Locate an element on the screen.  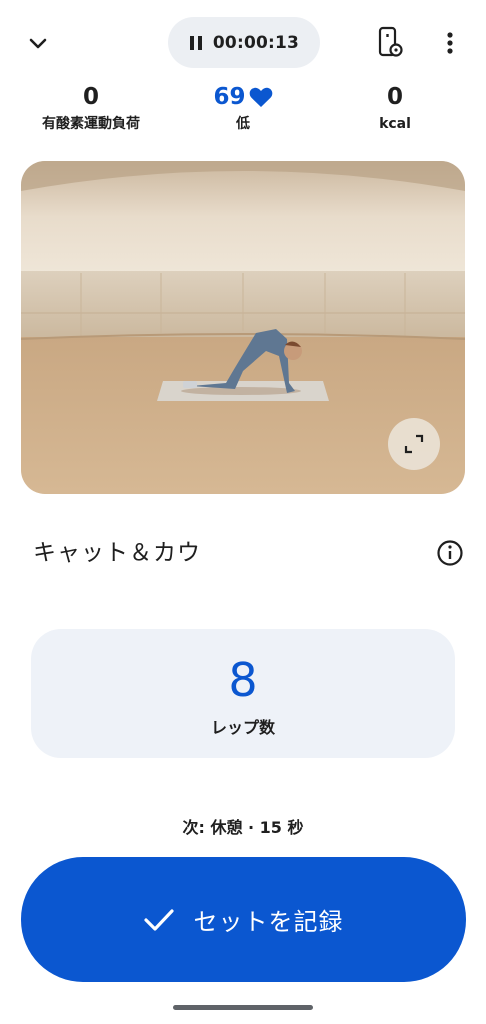
chevron-down-icon is located at coordinates (38, 43).